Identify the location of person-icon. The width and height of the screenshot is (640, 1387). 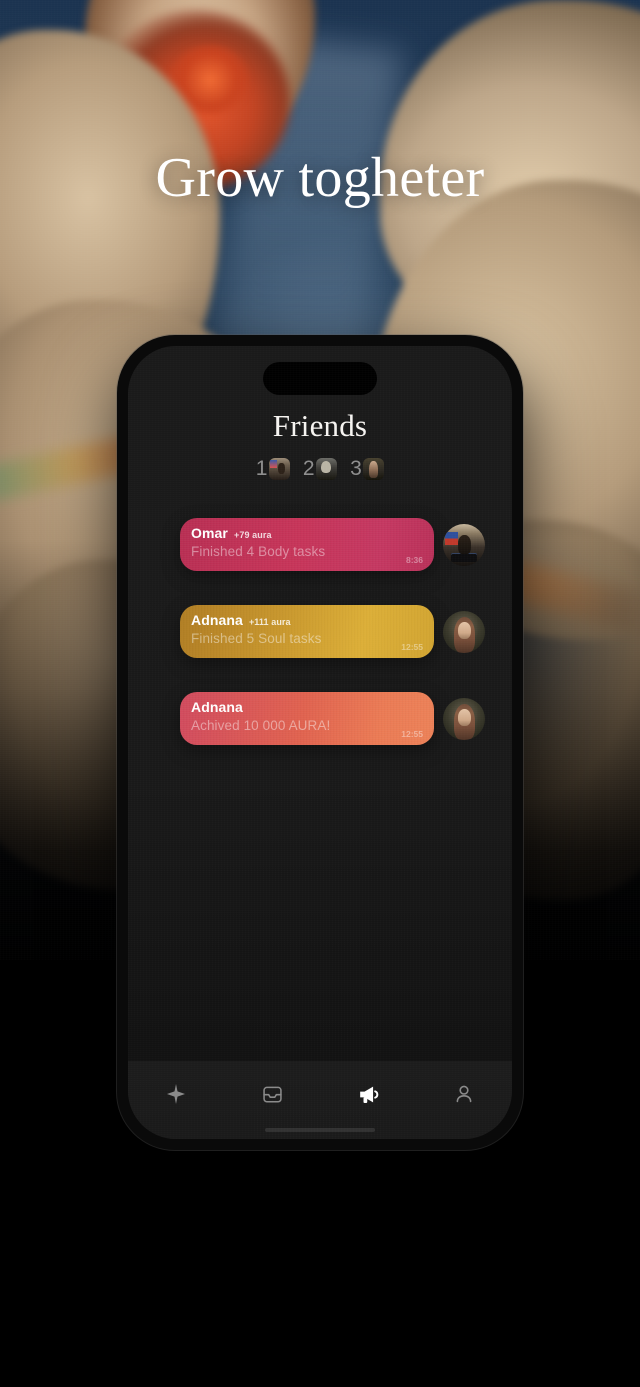
(464, 1094).